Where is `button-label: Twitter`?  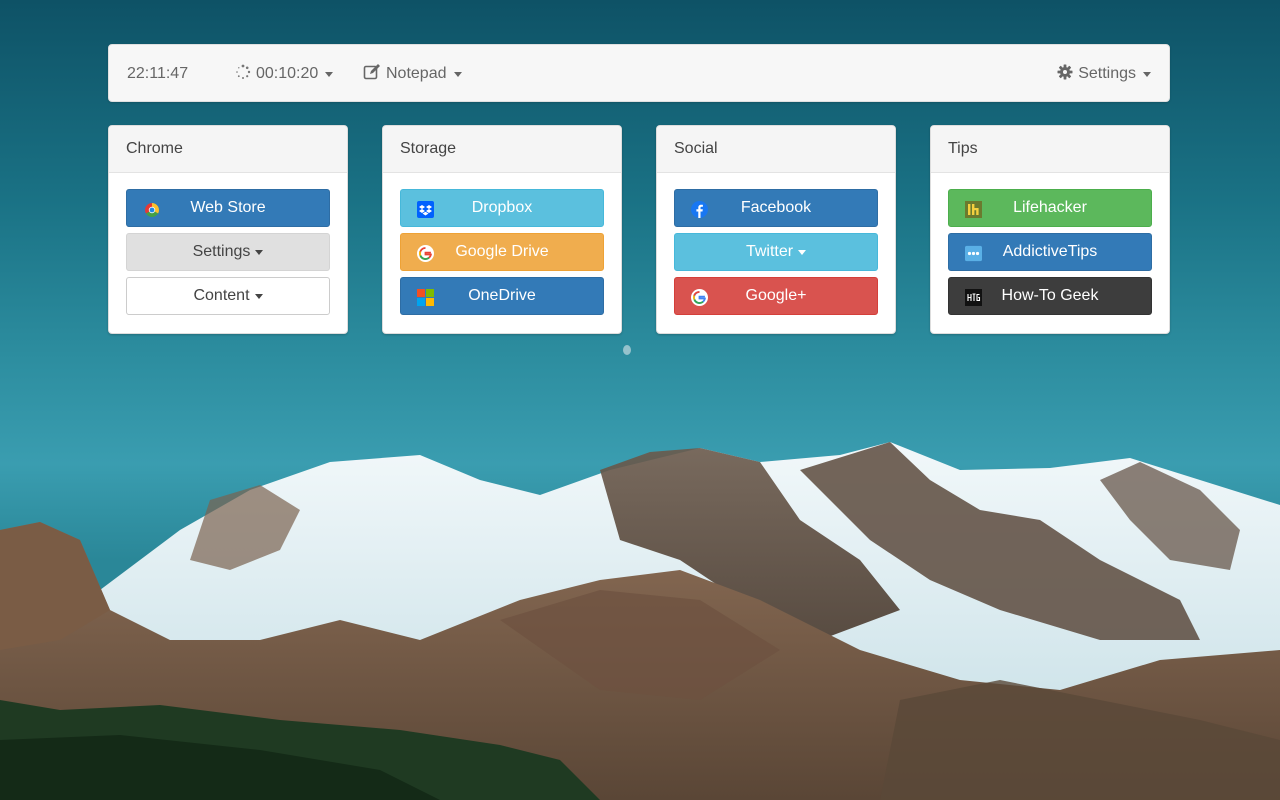 button-label: Twitter is located at coordinates (769, 251).